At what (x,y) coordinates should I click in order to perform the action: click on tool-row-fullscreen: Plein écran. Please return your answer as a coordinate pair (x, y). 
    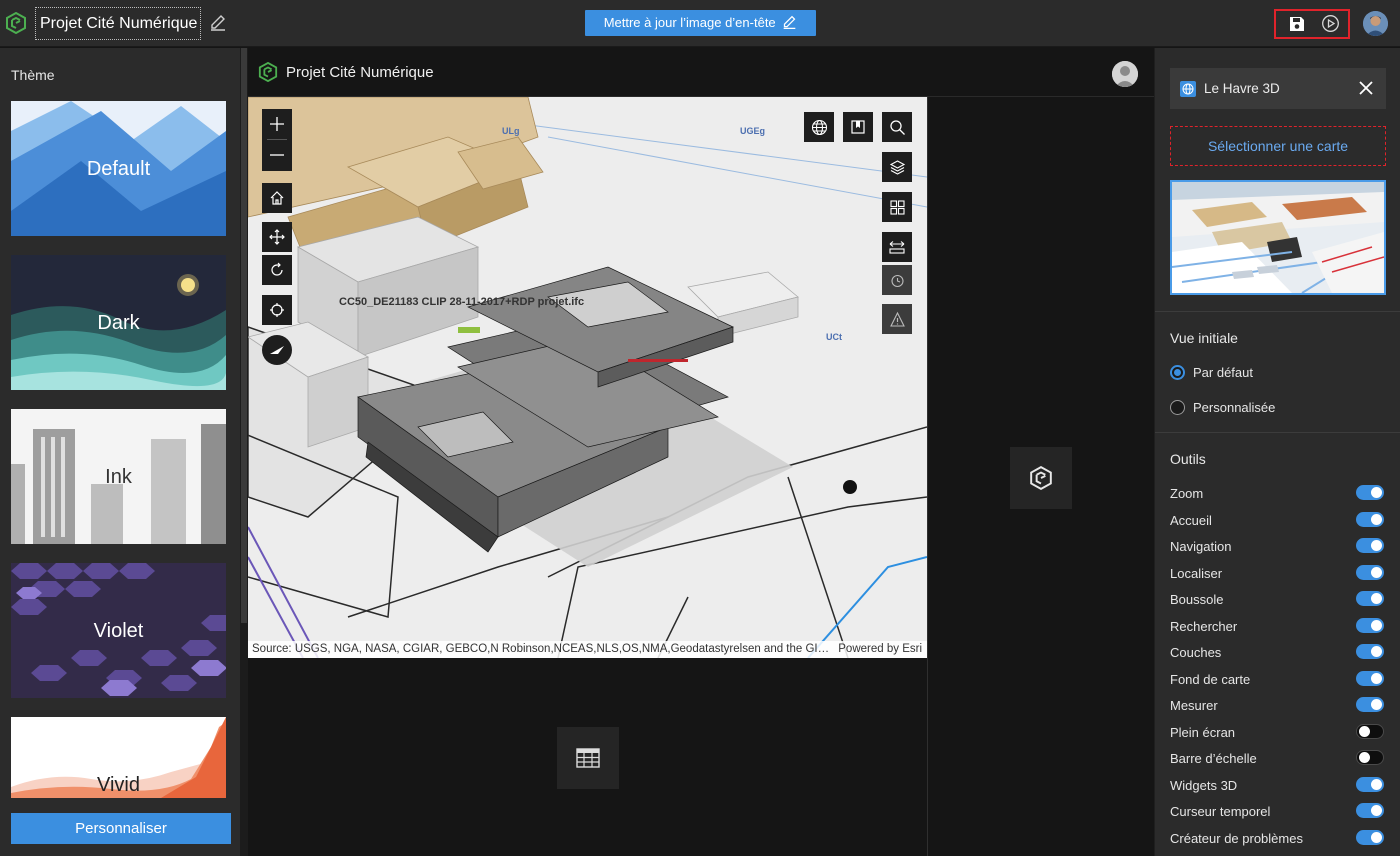
    Looking at the image, I should click on (1277, 732).